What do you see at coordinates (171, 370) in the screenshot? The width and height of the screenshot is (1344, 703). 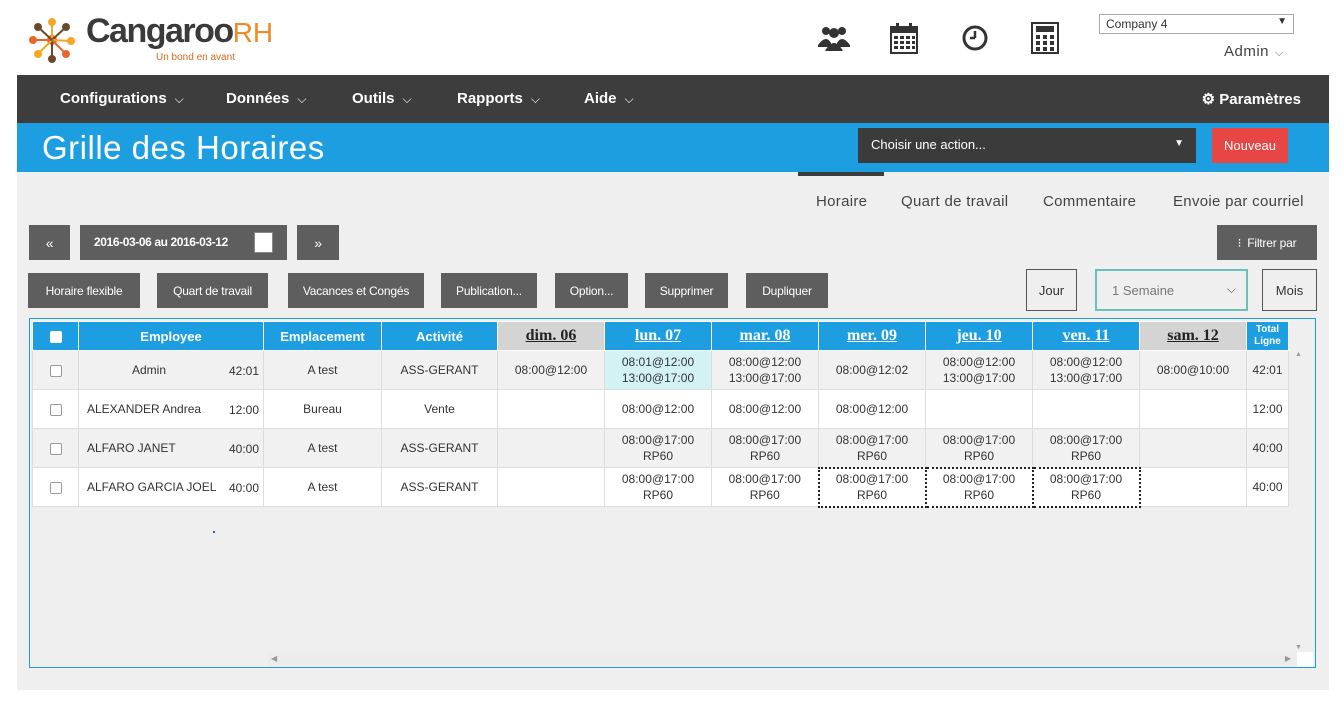 I see `employee-cell: Admin 42:01` at bounding box center [171, 370].